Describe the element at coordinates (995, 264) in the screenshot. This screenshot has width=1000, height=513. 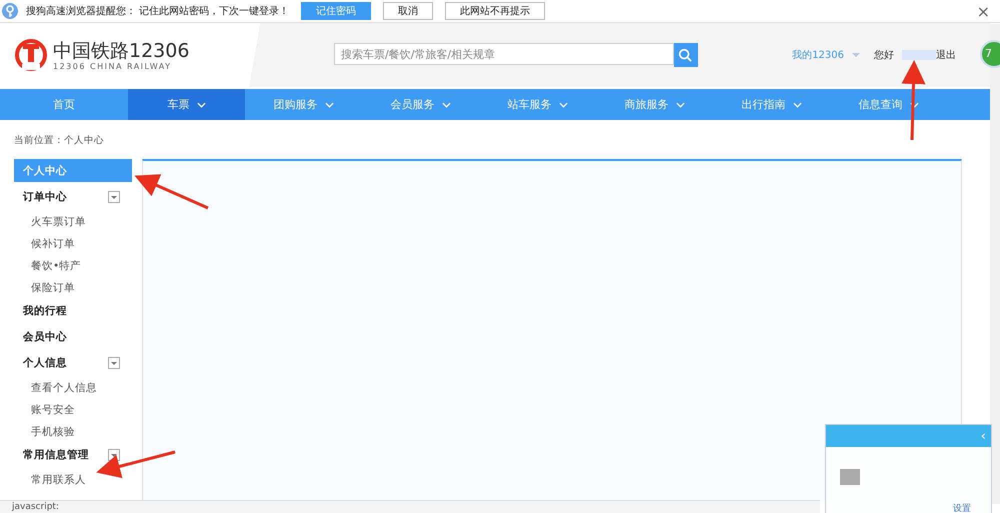
I see `scrollbar` at that location.